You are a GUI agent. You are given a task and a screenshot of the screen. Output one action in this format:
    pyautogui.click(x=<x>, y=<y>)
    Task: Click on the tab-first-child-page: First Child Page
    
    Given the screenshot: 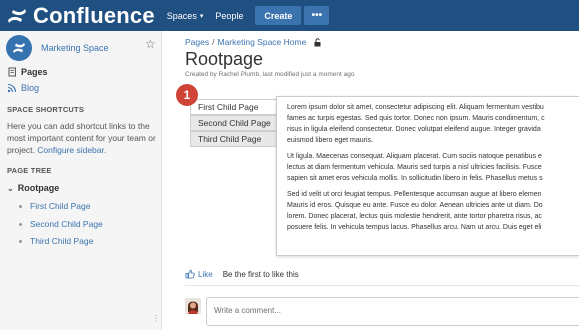 What is the action you would take?
    pyautogui.click(x=236, y=107)
    